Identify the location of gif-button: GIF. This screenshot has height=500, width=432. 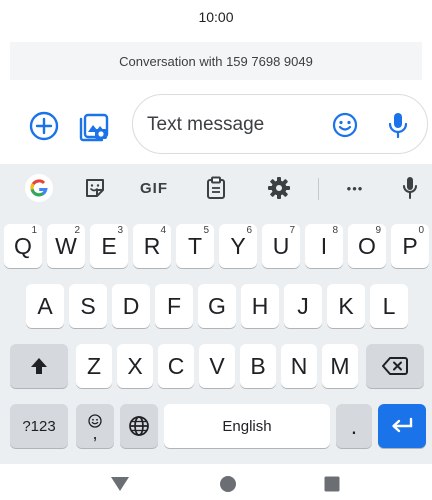
(154, 188).